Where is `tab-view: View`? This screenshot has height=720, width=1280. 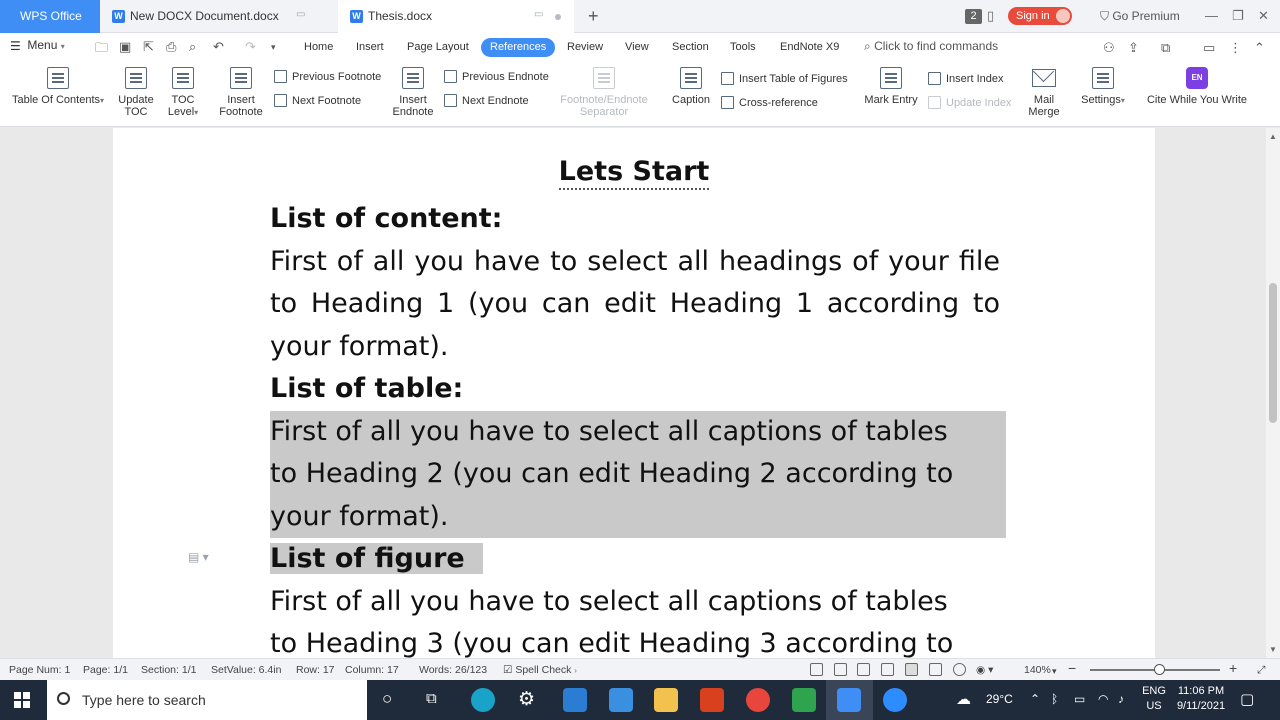 tab-view: View is located at coordinates (637, 47).